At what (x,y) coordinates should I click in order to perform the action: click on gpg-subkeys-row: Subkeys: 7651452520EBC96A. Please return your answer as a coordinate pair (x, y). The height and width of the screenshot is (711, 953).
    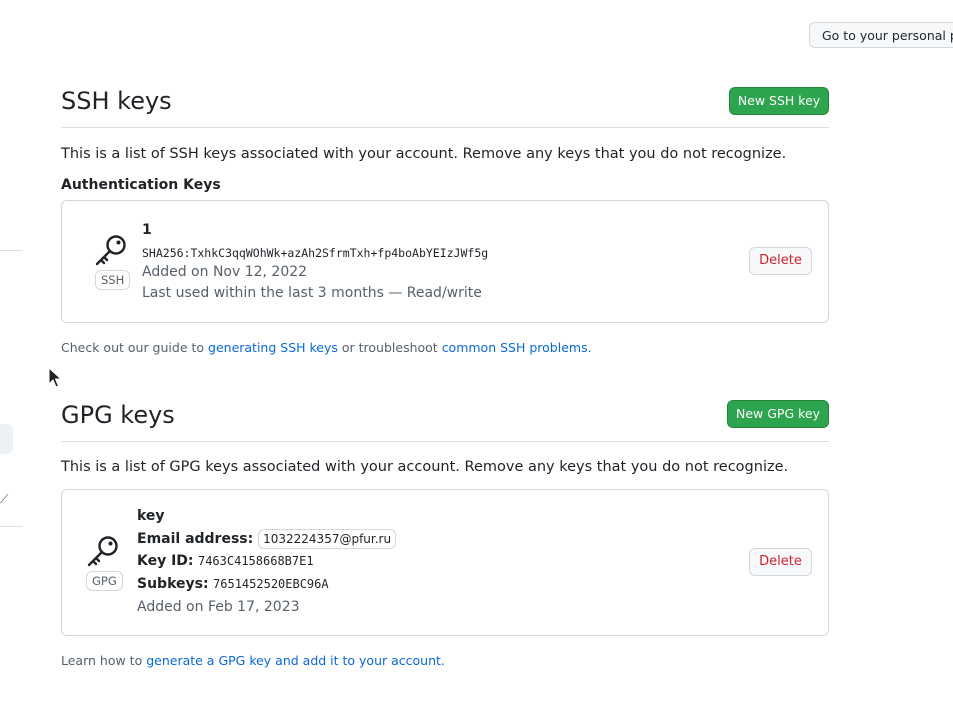
    Looking at the image, I should click on (233, 584).